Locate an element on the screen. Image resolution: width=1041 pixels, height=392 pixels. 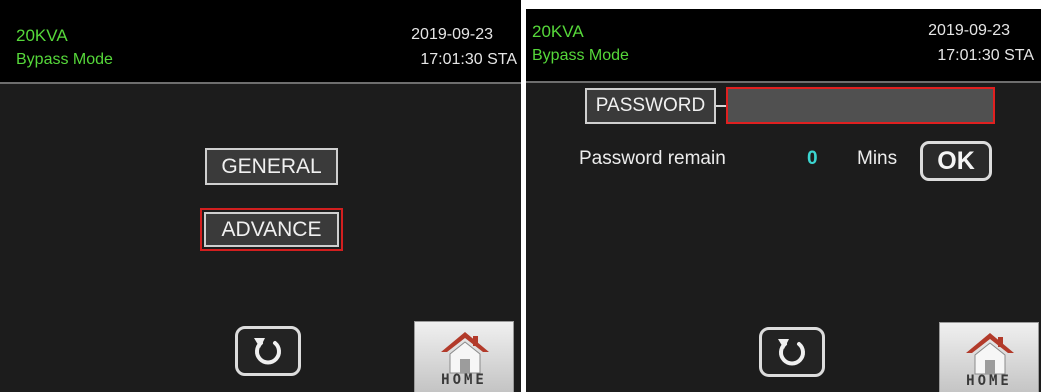
password-connector is located at coordinates (721, 106).